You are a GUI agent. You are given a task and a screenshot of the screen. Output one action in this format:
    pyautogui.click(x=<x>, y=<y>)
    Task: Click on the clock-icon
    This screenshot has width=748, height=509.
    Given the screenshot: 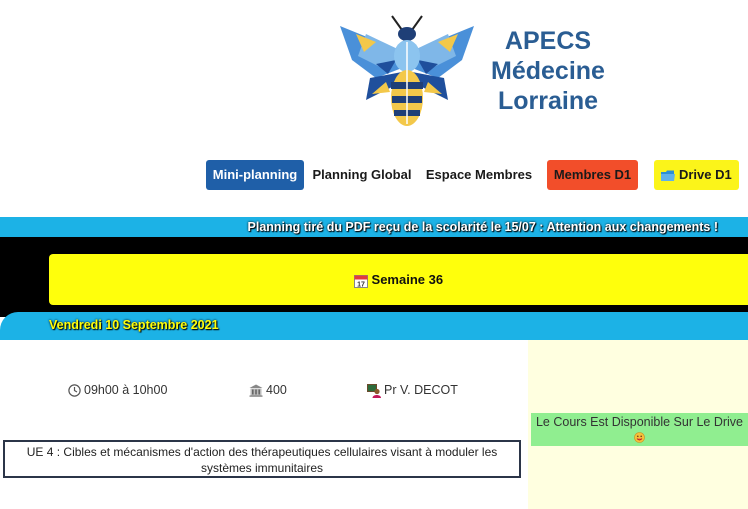 What is the action you would take?
    pyautogui.click(x=74, y=390)
    